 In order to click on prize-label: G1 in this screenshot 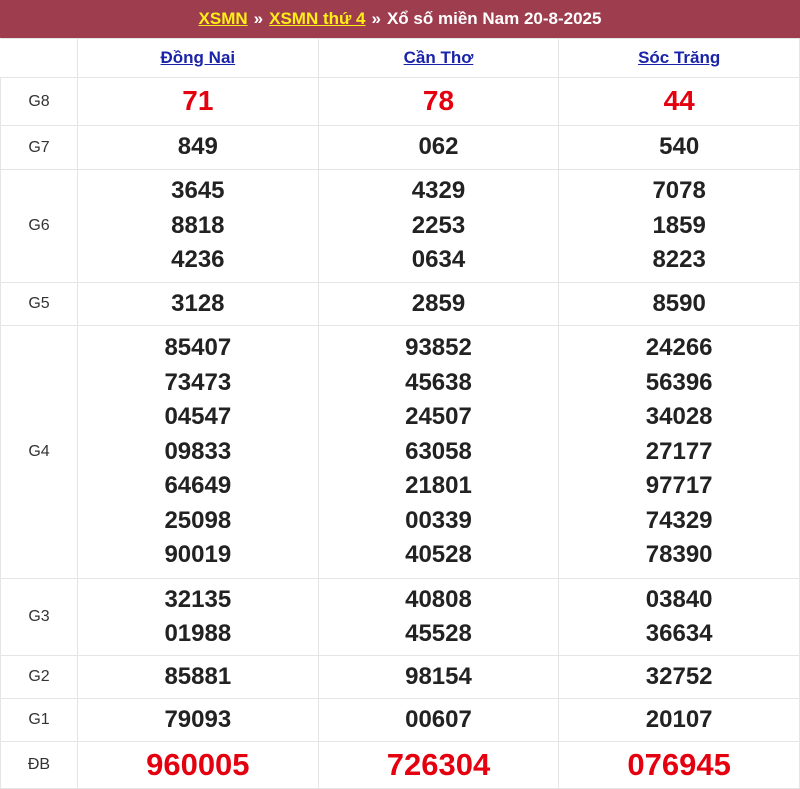, I will do `click(39, 720)`.